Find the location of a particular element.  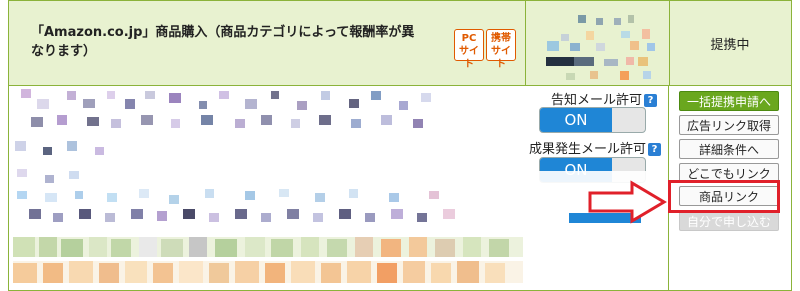

pc-site-badge-label: PC サイト is located at coordinates (469, 51).